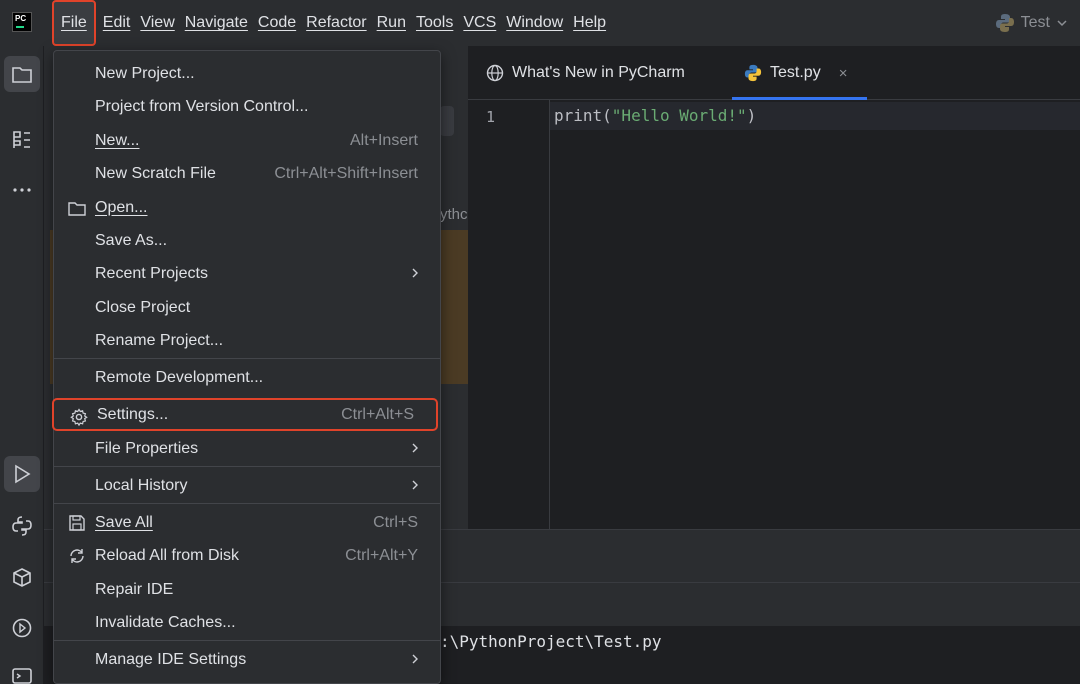  Describe the element at coordinates (117, 23) in the screenshot. I see `menu-edit: Edit` at that location.